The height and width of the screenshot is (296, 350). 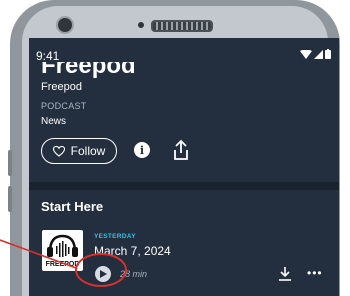 I want to click on section-divider, so click(x=184, y=186).